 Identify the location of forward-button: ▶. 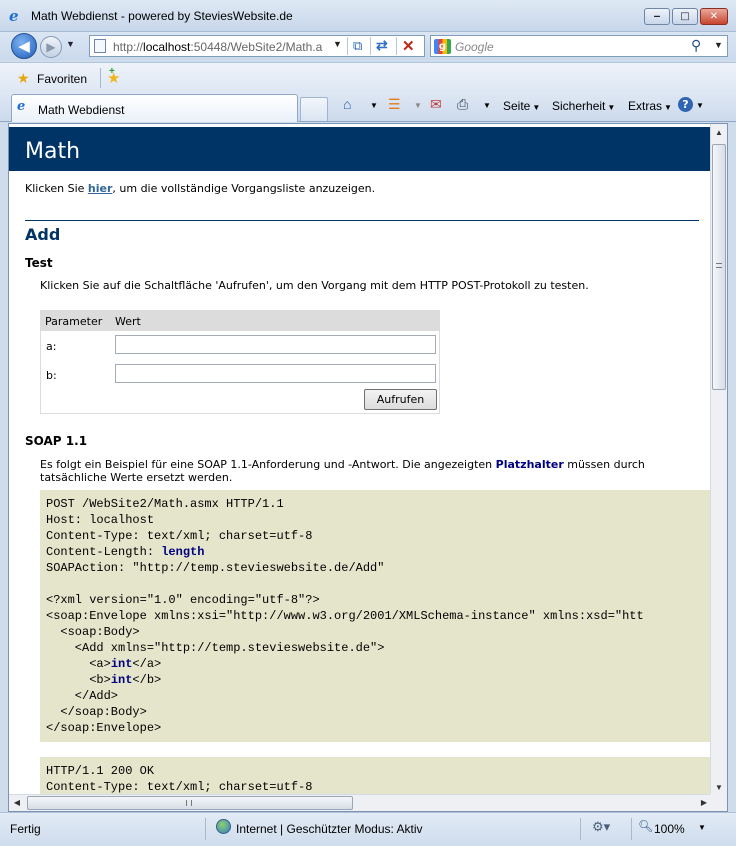
(51, 47).